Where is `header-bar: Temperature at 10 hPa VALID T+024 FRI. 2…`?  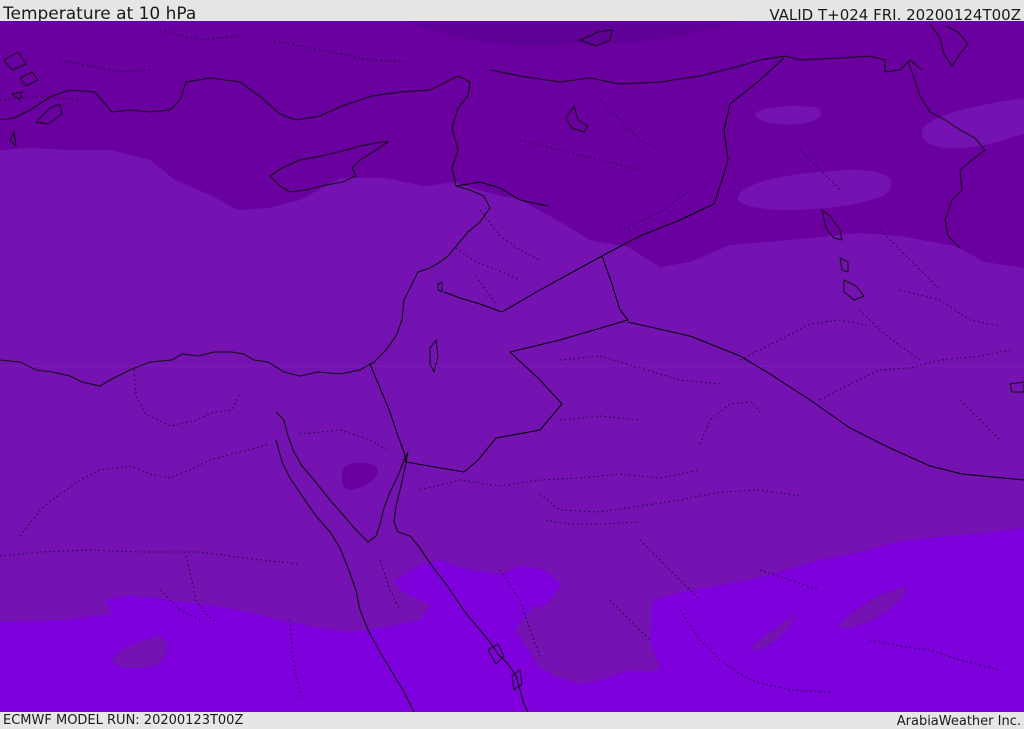 header-bar: Temperature at 10 hPa VALID T+024 FRI. 2… is located at coordinates (512, 12).